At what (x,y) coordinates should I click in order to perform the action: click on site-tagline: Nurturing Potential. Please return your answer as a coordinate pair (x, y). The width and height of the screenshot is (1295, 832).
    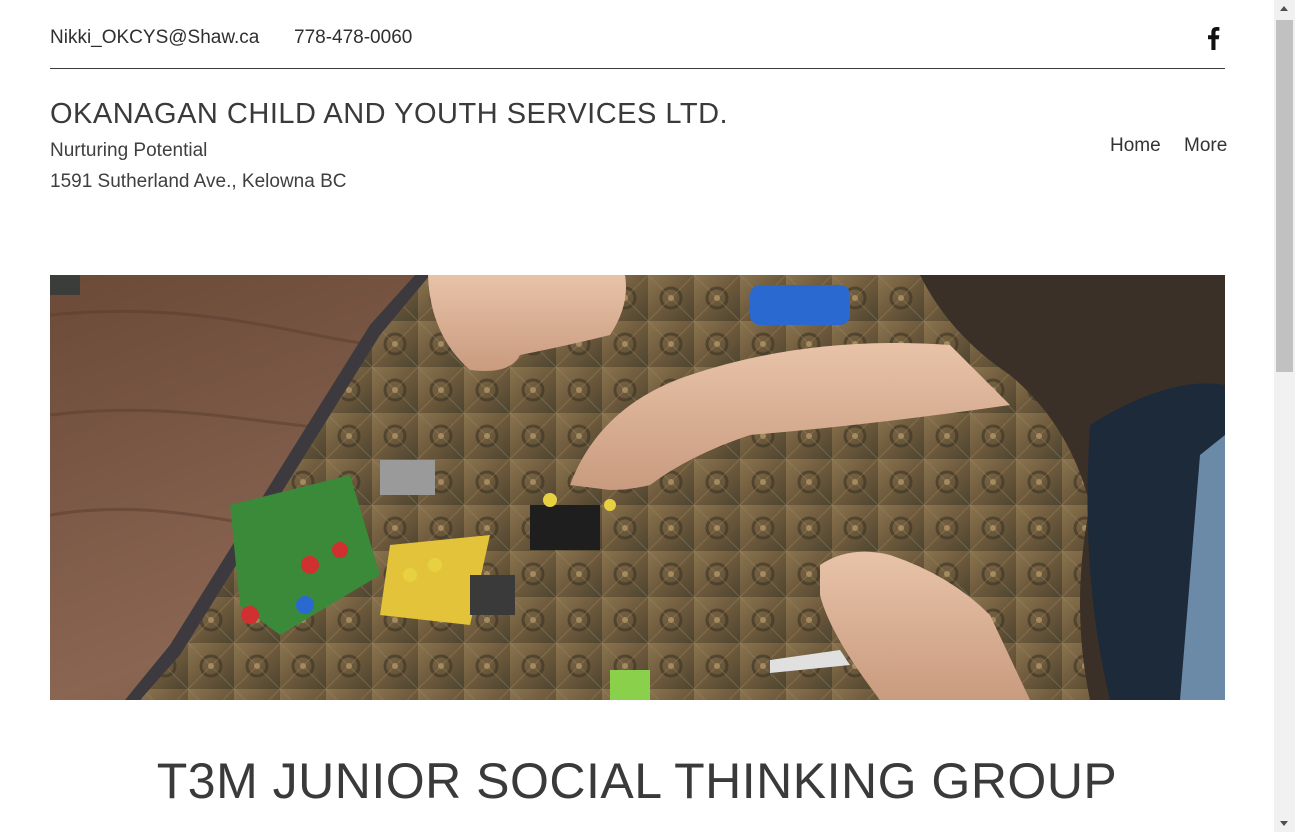
    Looking at the image, I should click on (129, 150).